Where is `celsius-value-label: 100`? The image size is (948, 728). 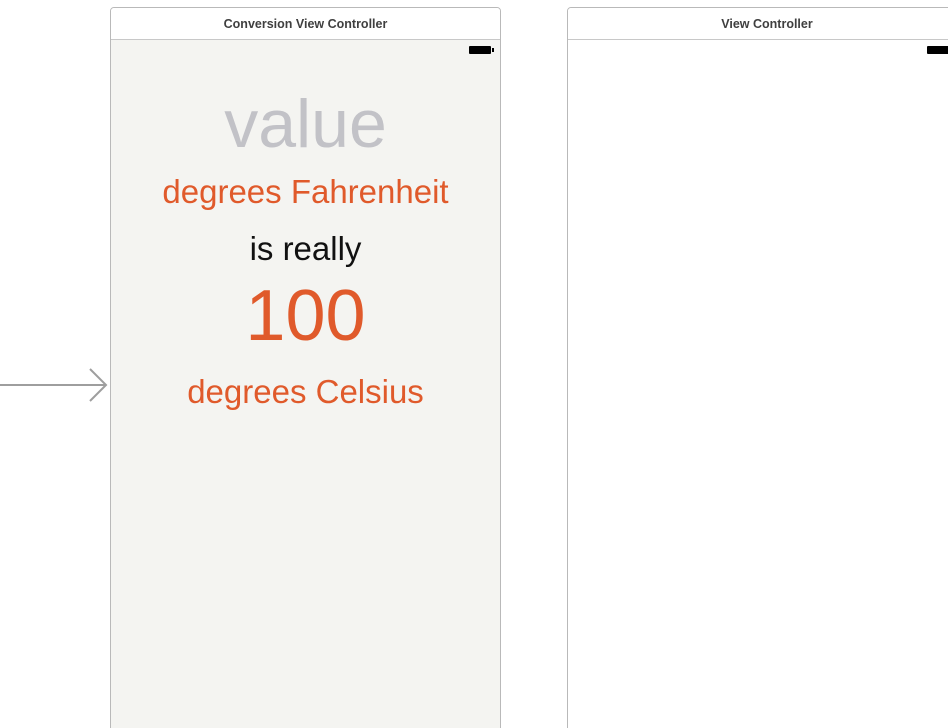
celsius-value-label: 100 is located at coordinates (305, 316).